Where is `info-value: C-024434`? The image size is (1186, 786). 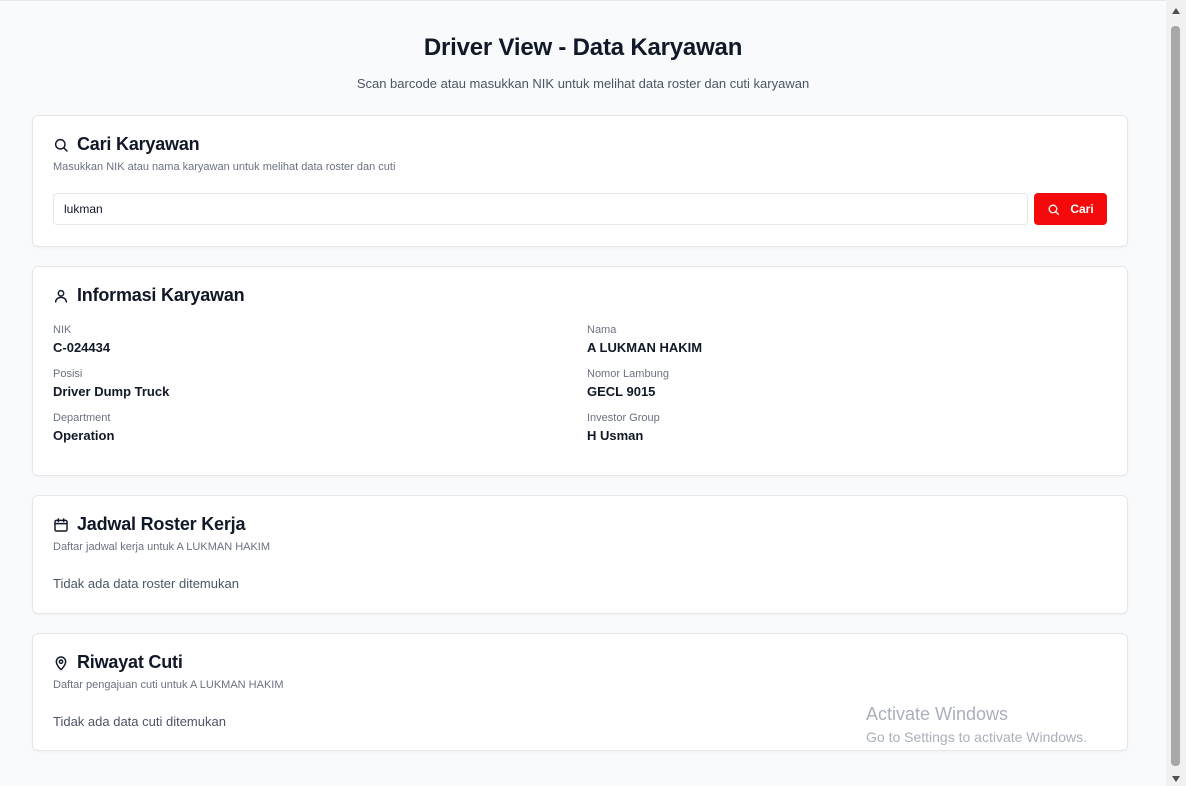
info-value: C-024434 is located at coordinates (82, 347).